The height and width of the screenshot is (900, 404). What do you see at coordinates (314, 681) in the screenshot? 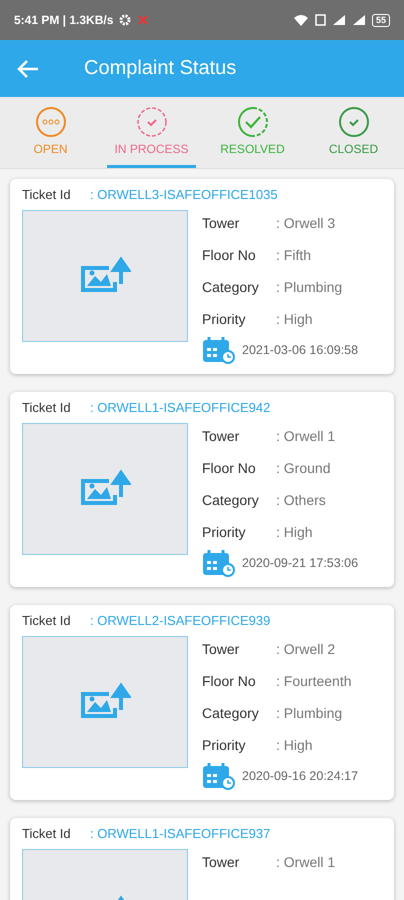
I see `field-value: : Fourteenth` at bounding box center [314, 681].